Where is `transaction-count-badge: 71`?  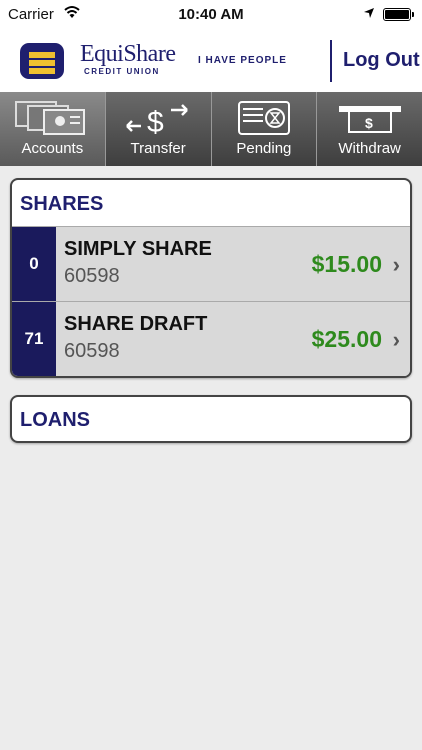
transaction-count-badge: 71 is located at coordinates (34, 339).